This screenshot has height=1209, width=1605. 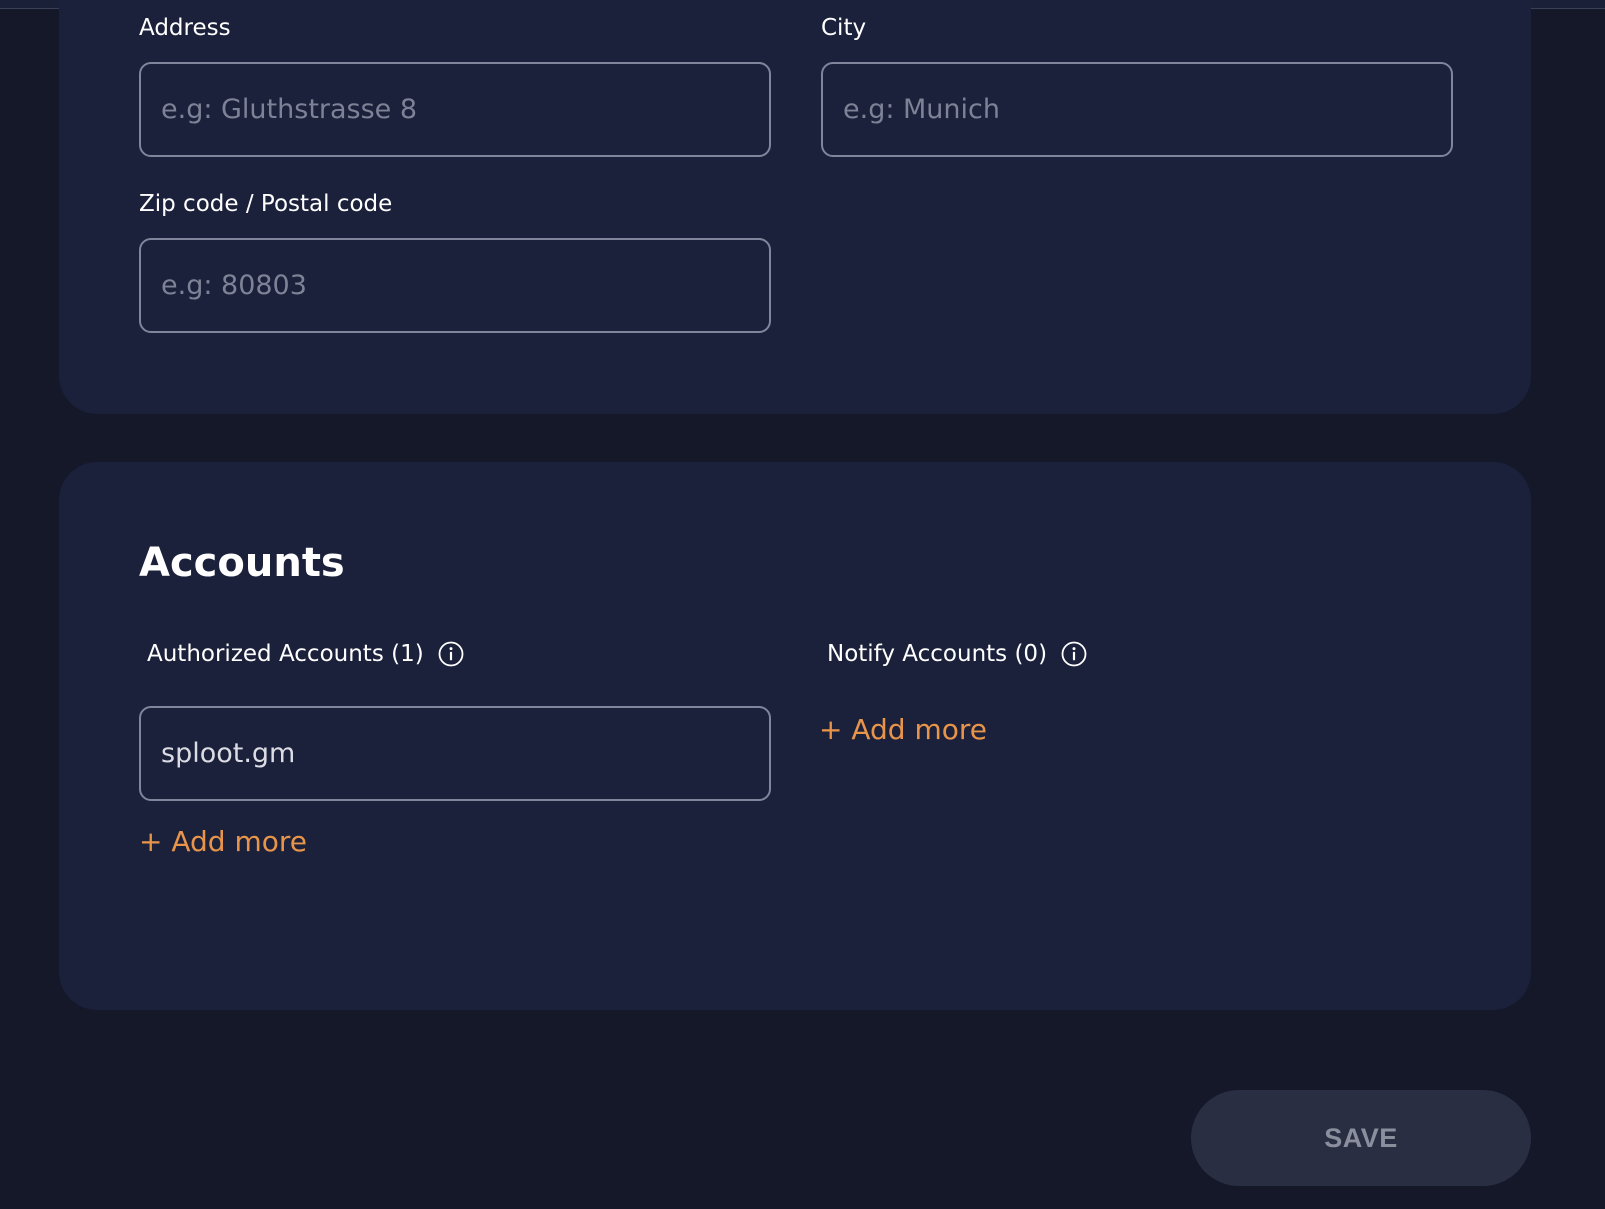 What do you see at coordinates (455, 109) in the screenshot?
I see `address-input` at bounding box center [455, 109].